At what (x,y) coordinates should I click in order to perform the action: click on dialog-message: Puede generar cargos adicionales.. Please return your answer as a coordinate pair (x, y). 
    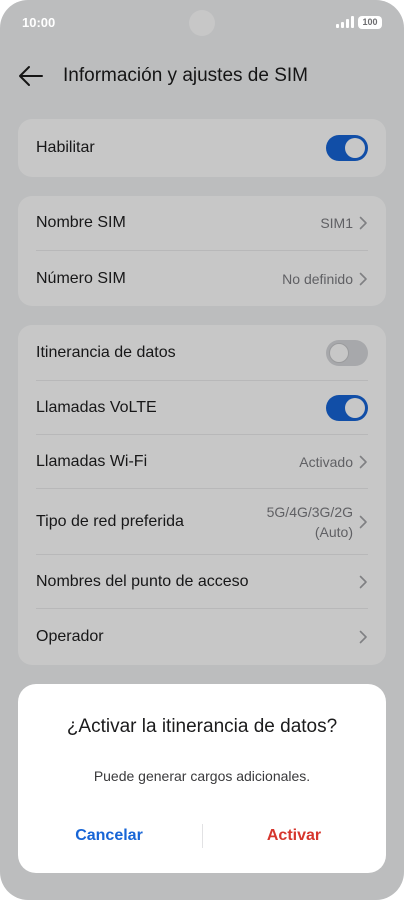
    Looking at the image, I should click on (202, 776).